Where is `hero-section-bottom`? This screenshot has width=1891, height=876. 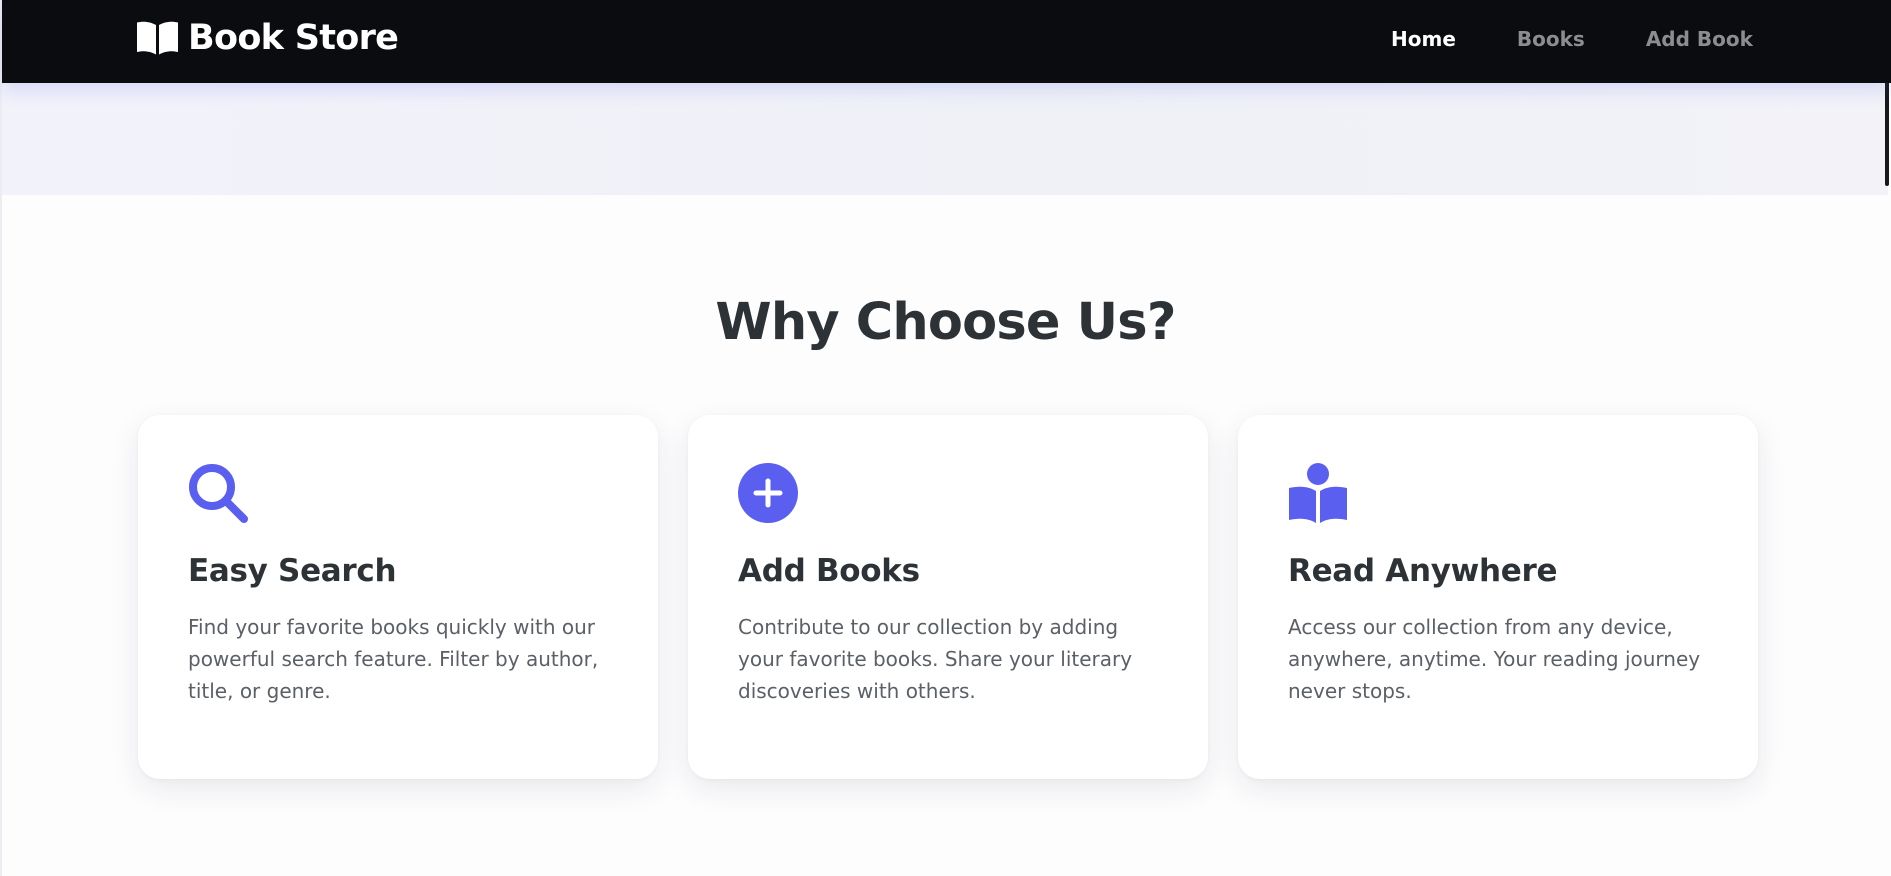 hero-section-bottom is located at coordinates (945, 139).